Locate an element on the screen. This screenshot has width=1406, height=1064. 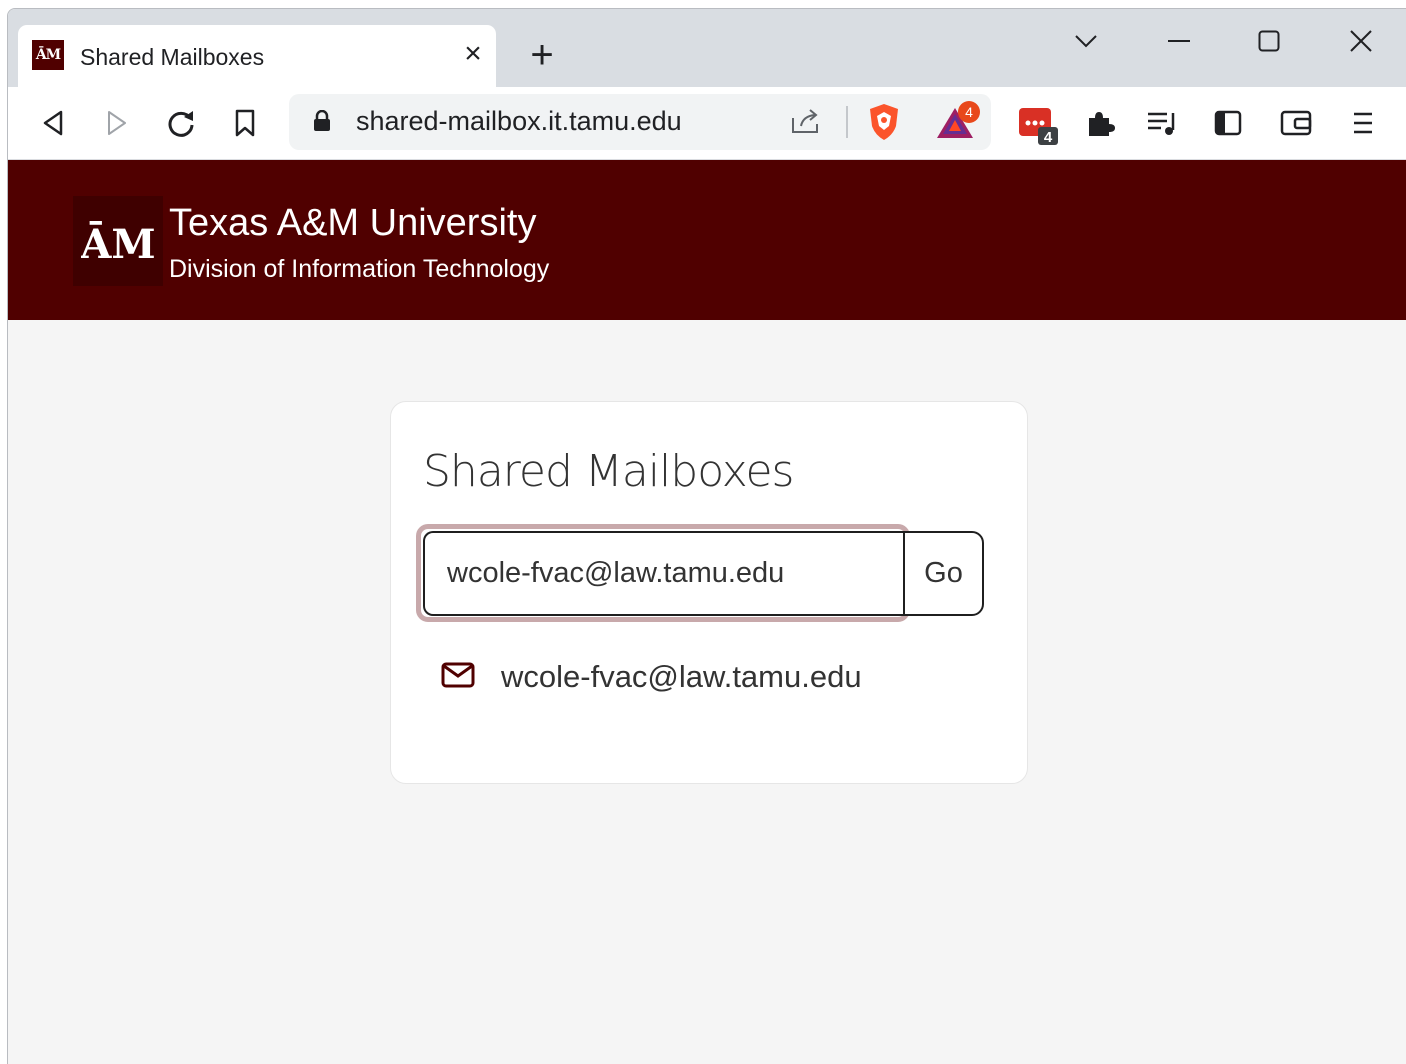
page-title: Shared Mailboxes is located at coordinates (608, 471).